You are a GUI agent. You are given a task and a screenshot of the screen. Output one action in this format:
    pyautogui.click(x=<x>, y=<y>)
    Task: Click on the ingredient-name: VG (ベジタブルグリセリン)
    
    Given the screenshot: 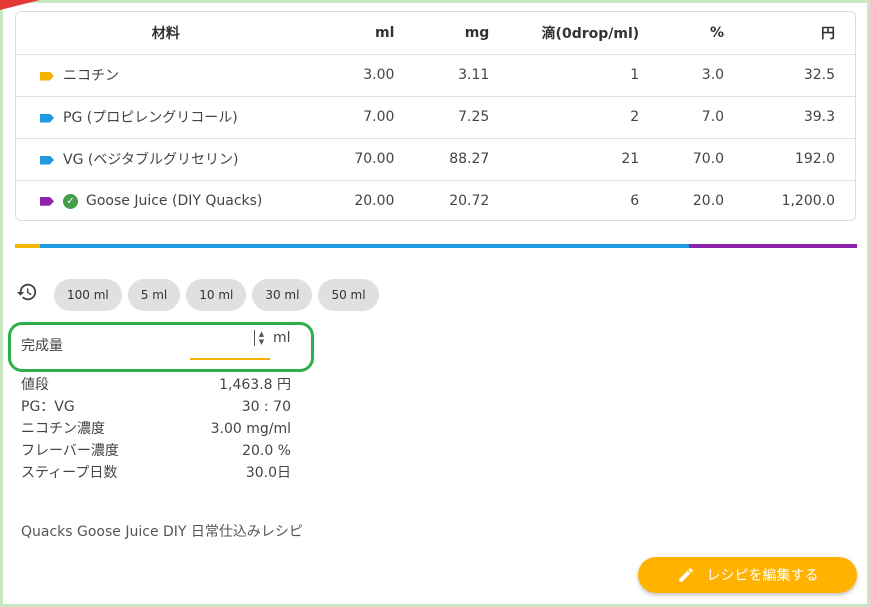 What is the action you would take?
    pyautogui.click(x=166, y=158)
    